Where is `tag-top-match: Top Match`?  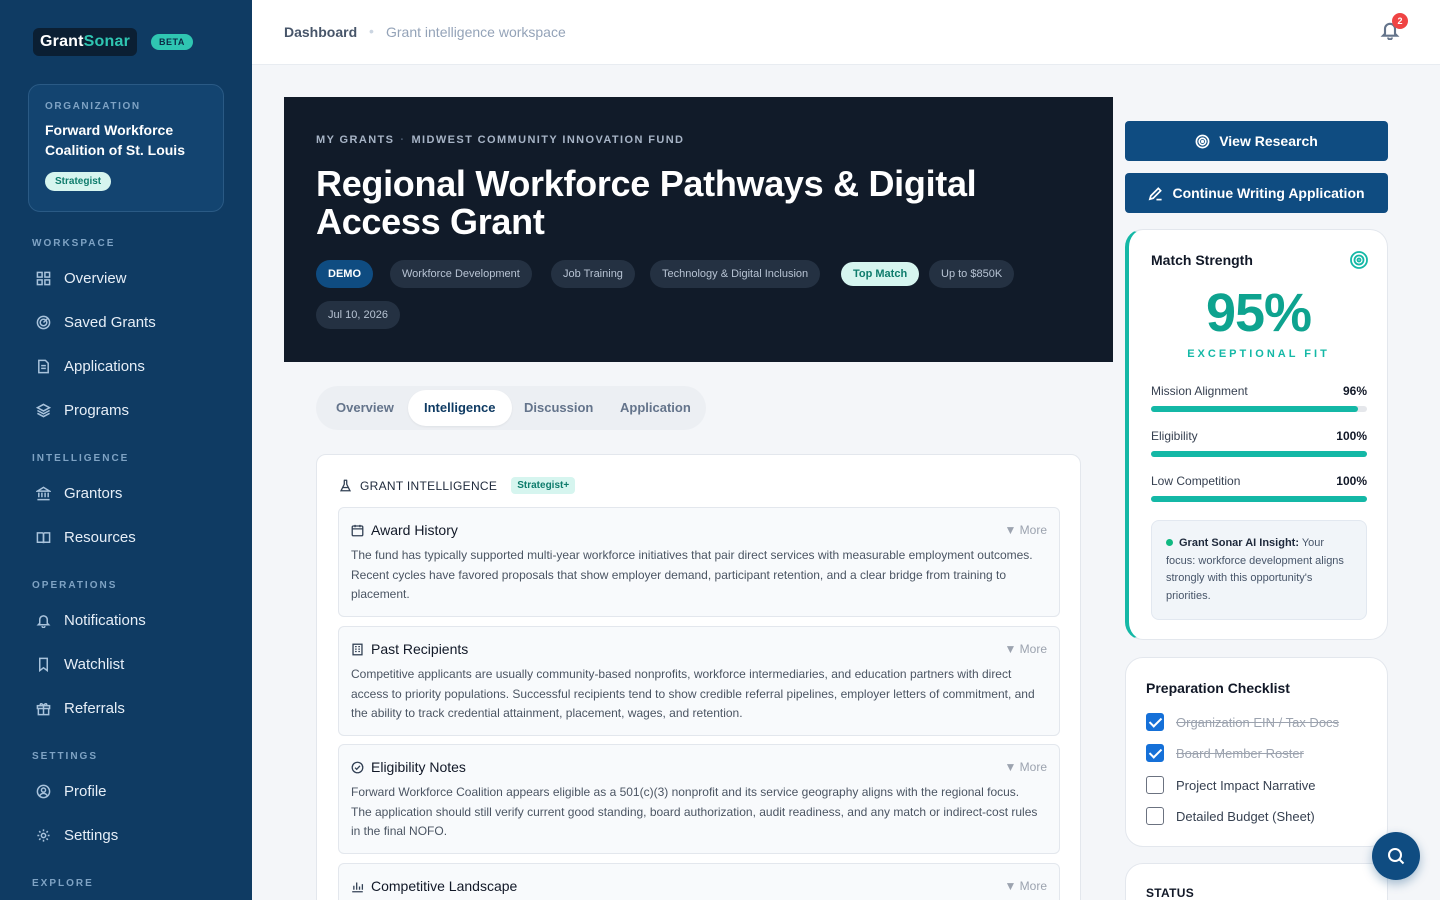 tag-top-match: Top Match is located at coordinates (880, 274).